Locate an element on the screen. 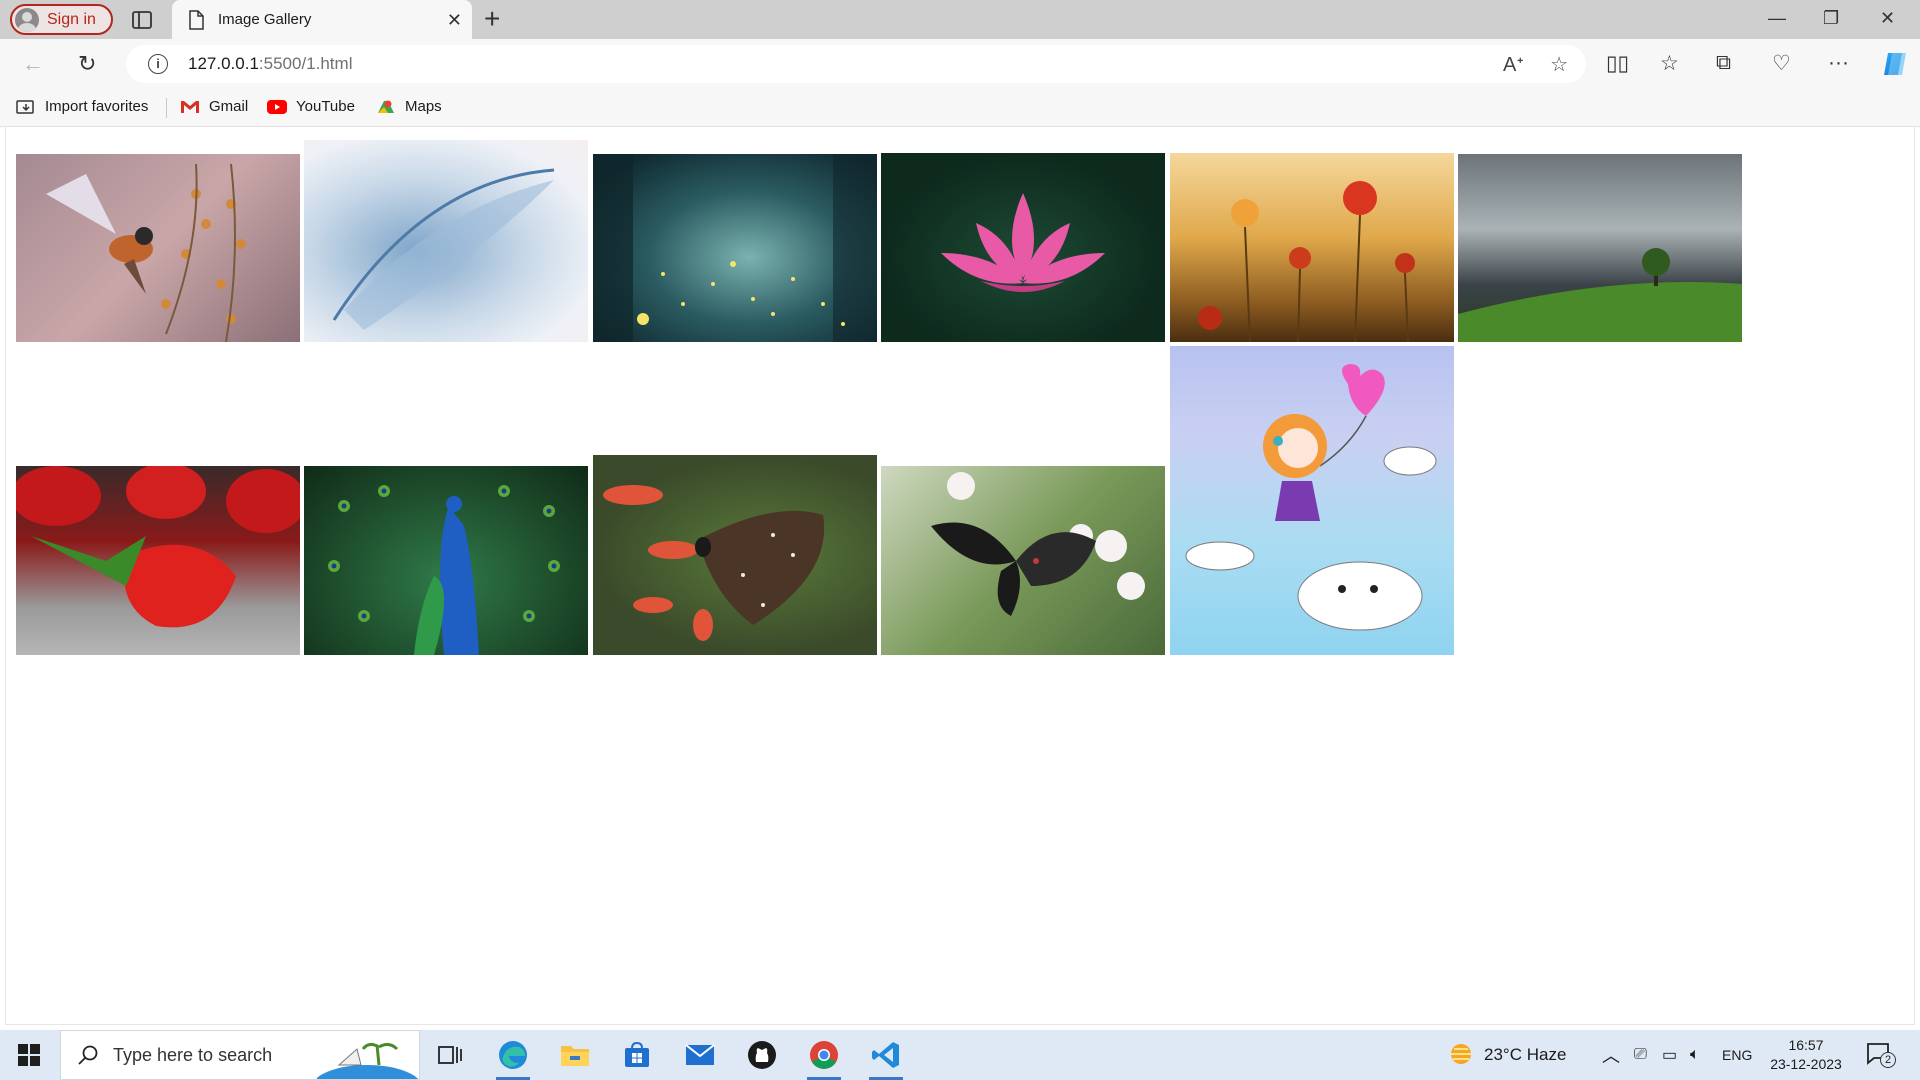 This screenshot has width=1920, height=1080. tree-image is located at coordinates (1600, 295).